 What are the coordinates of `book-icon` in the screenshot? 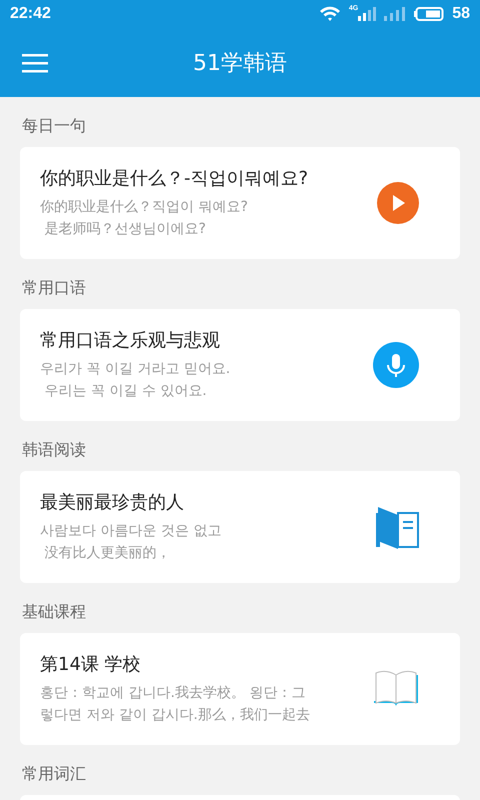 It's located at (397, 527).